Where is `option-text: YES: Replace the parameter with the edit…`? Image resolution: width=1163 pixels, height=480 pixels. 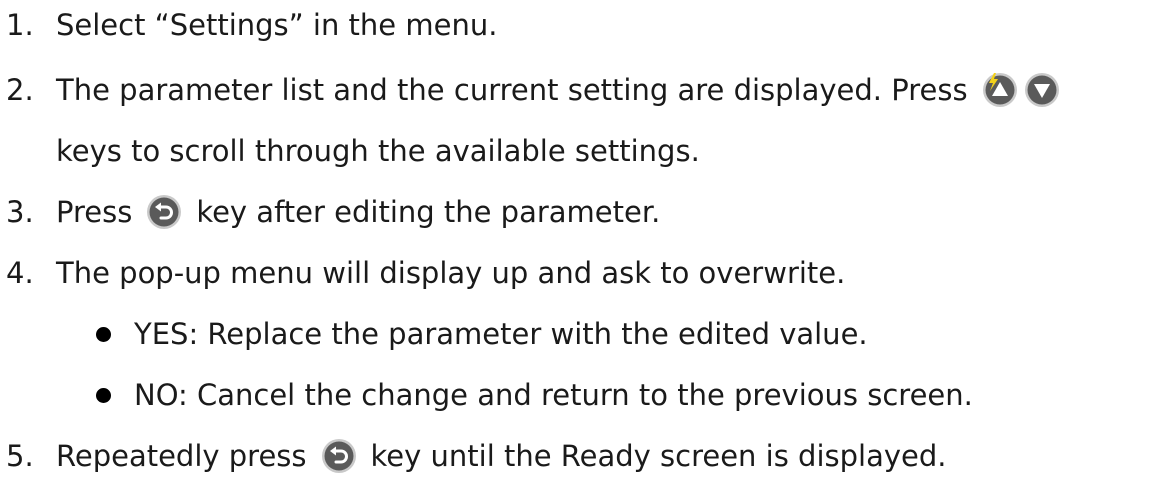 option-text: YES: Replace the parameter with the edit… is located at coordinates (501, 334).